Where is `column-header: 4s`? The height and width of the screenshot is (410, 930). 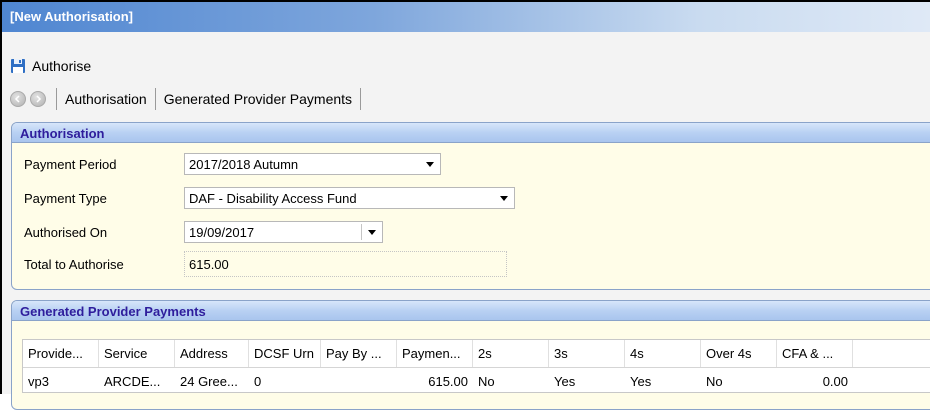 column-header: 4s is located at coordinates (663, 353).